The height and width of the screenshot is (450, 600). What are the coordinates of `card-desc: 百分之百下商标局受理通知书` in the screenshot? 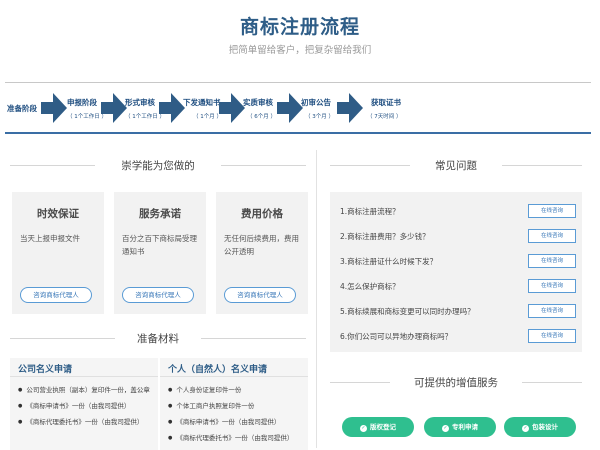 It's located at (159, 245).